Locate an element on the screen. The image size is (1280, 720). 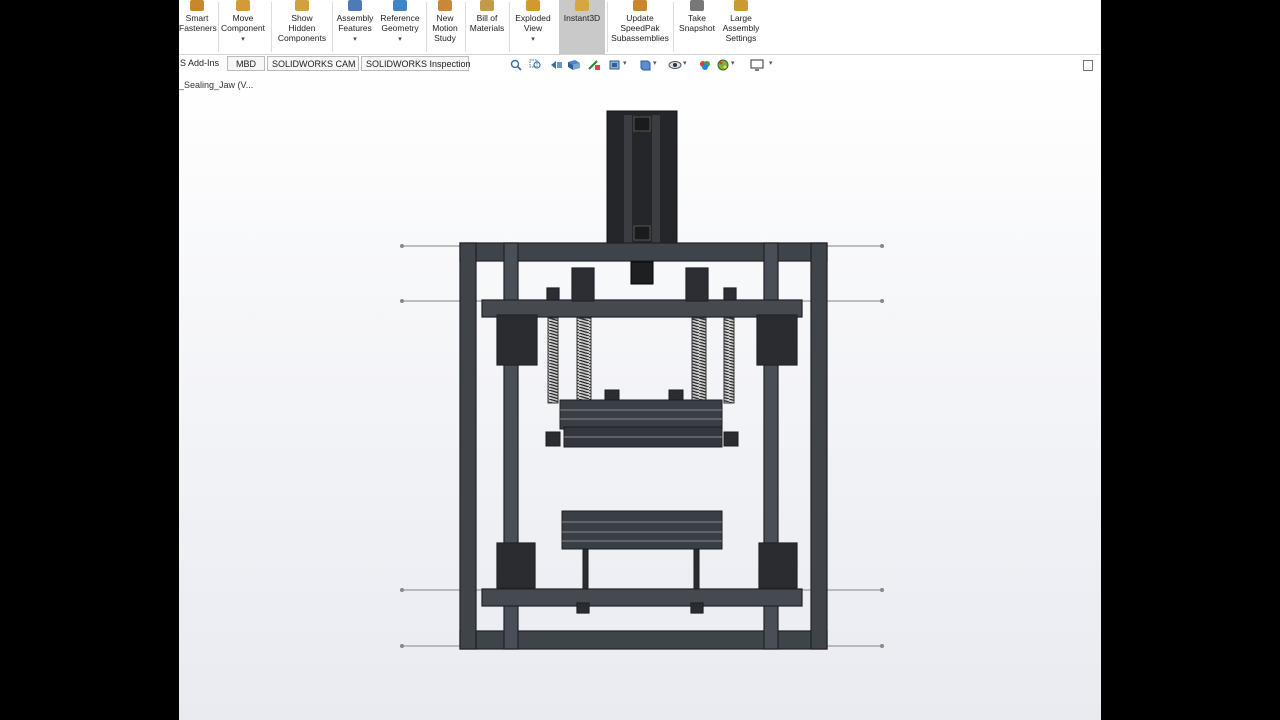
springs is located at coordinates (641, 360).